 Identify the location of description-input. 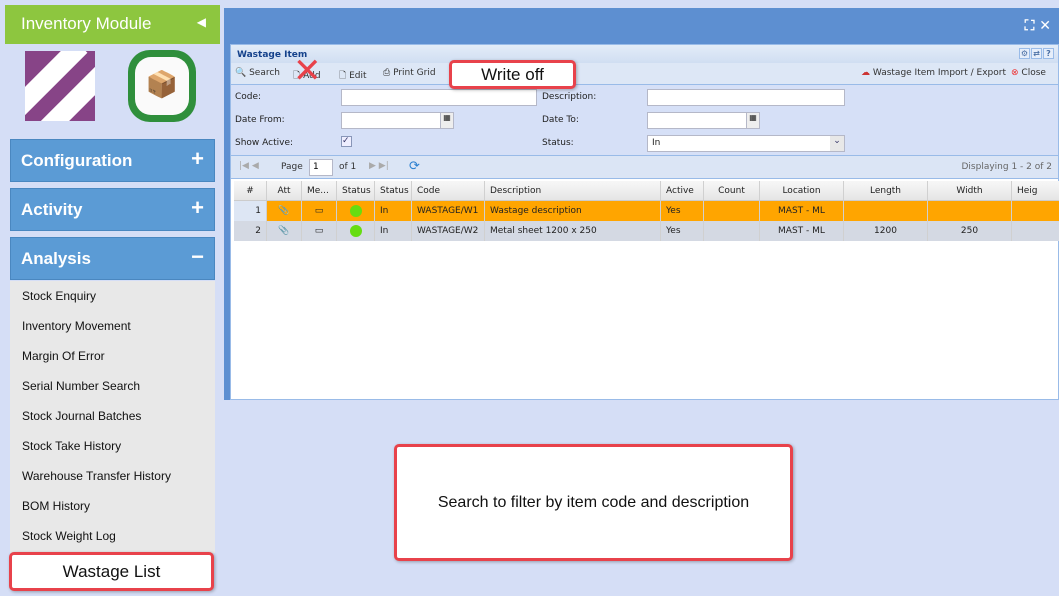
(746, 97).